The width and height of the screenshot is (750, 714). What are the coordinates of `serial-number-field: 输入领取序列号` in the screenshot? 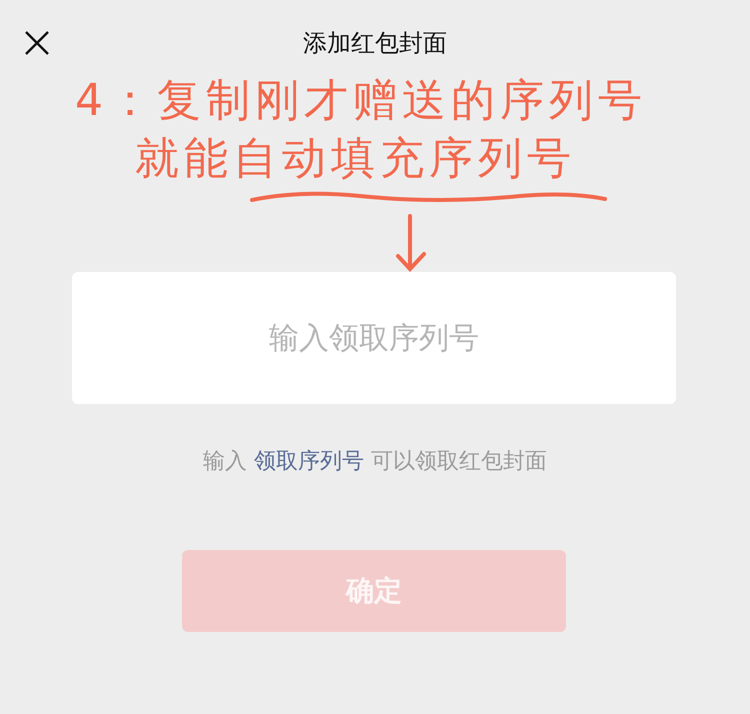 It's located at (374, 338).